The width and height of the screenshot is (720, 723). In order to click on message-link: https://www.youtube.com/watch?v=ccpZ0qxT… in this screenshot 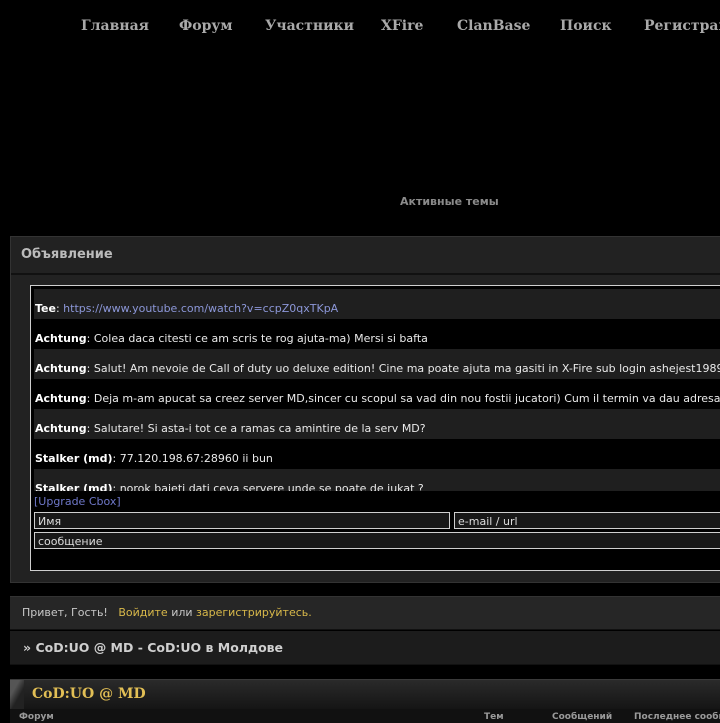, I will do `click(200, 308)`.